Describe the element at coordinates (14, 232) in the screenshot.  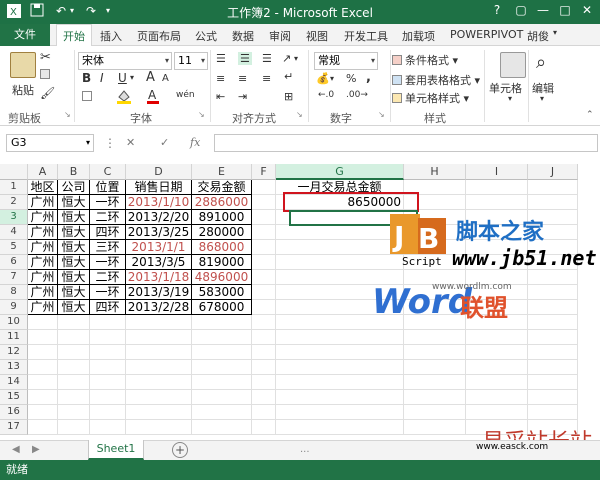
I see `row-header-4: 4` at that location.